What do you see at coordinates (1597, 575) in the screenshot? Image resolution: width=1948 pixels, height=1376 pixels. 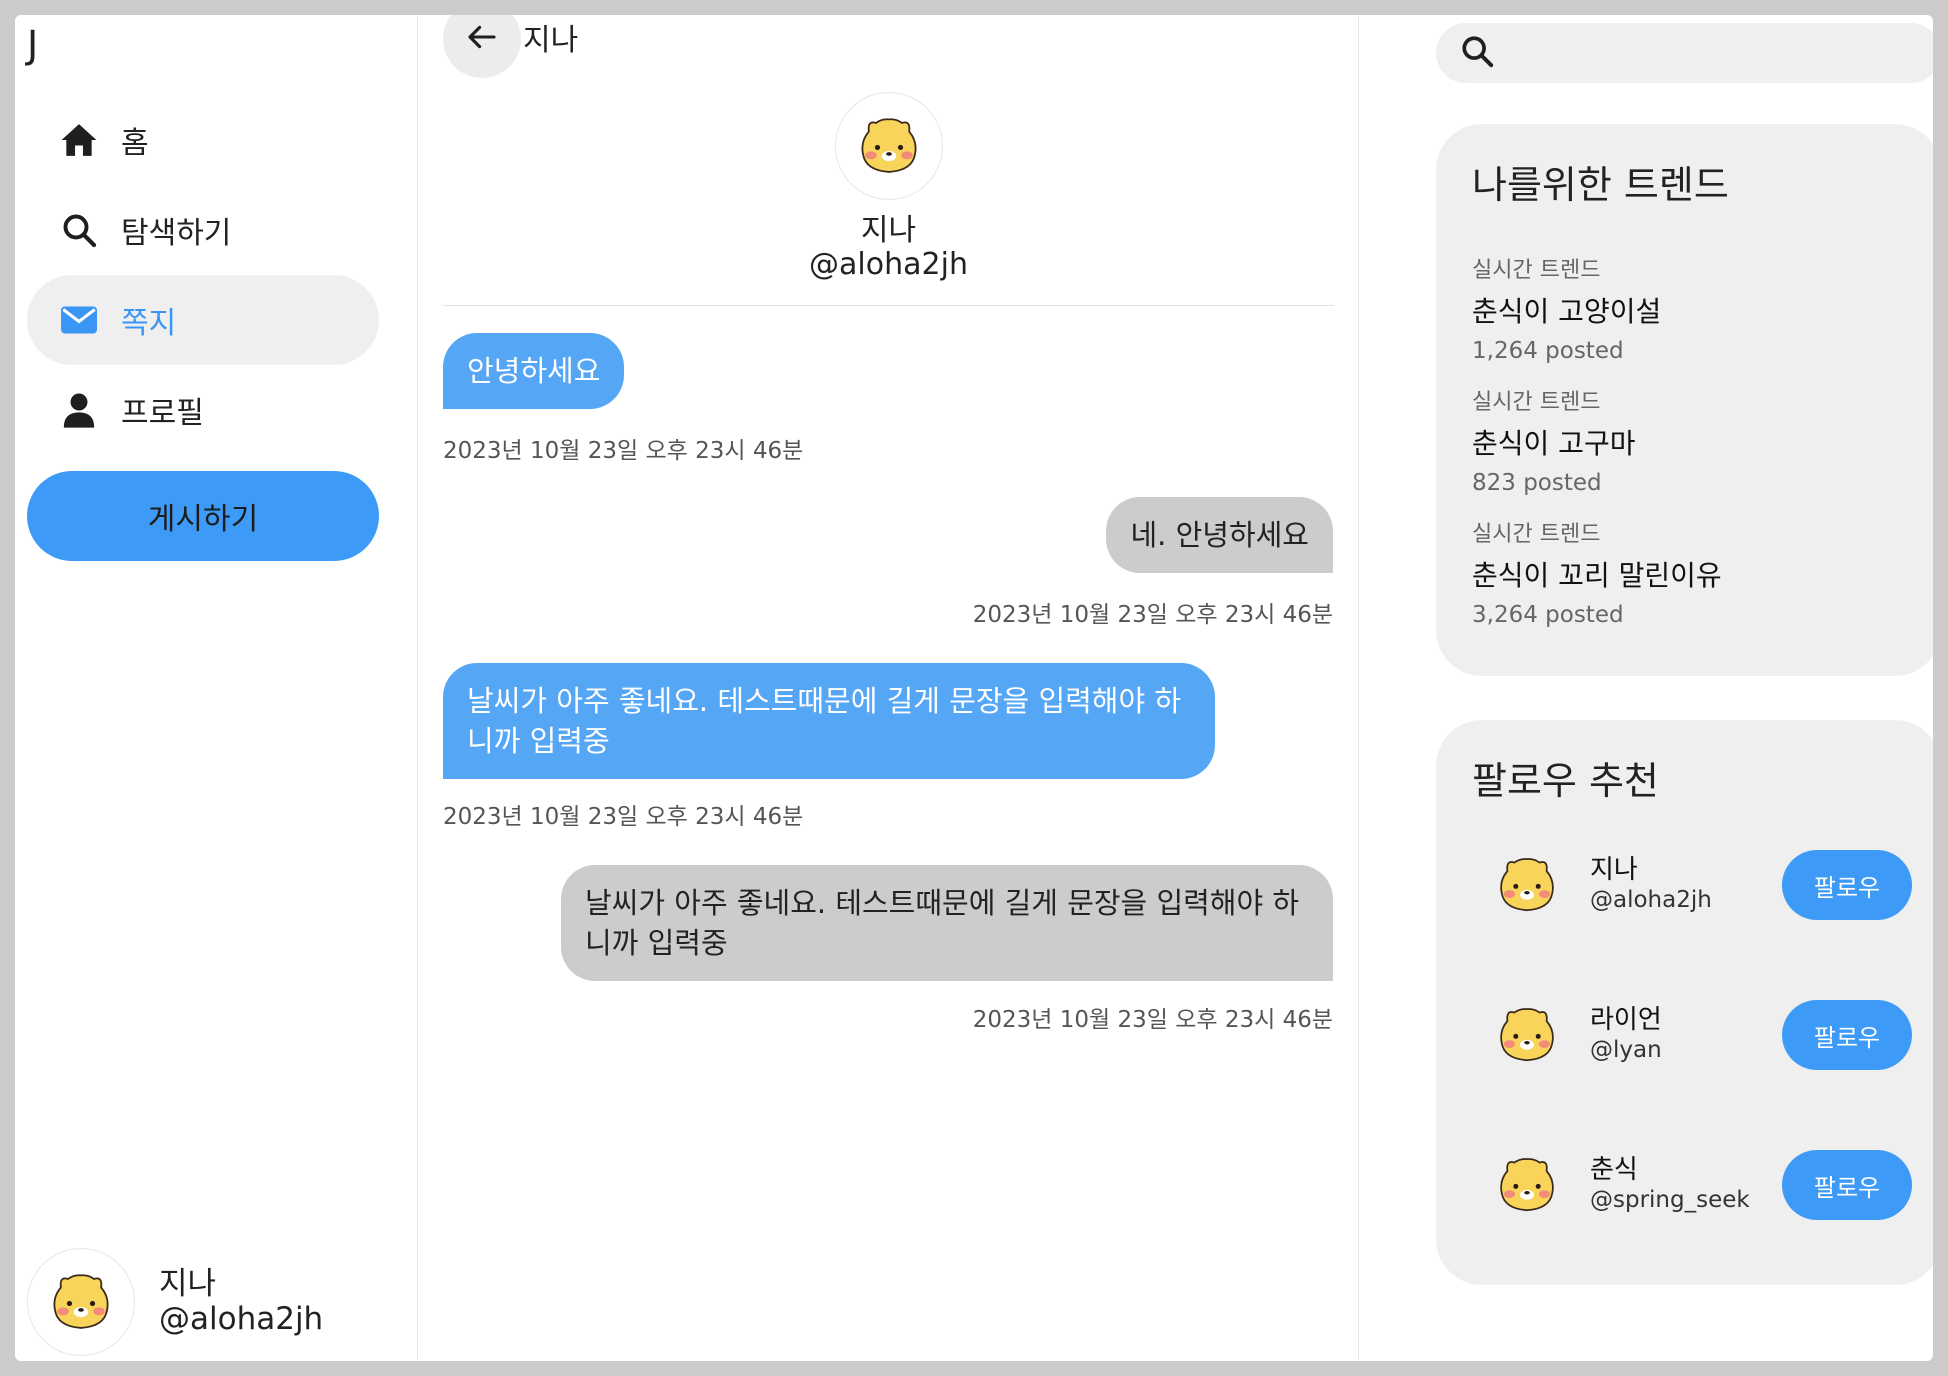 I see `trend-name: 춘식이 꼬리 말린이유` at bounding box center [1597, 575].